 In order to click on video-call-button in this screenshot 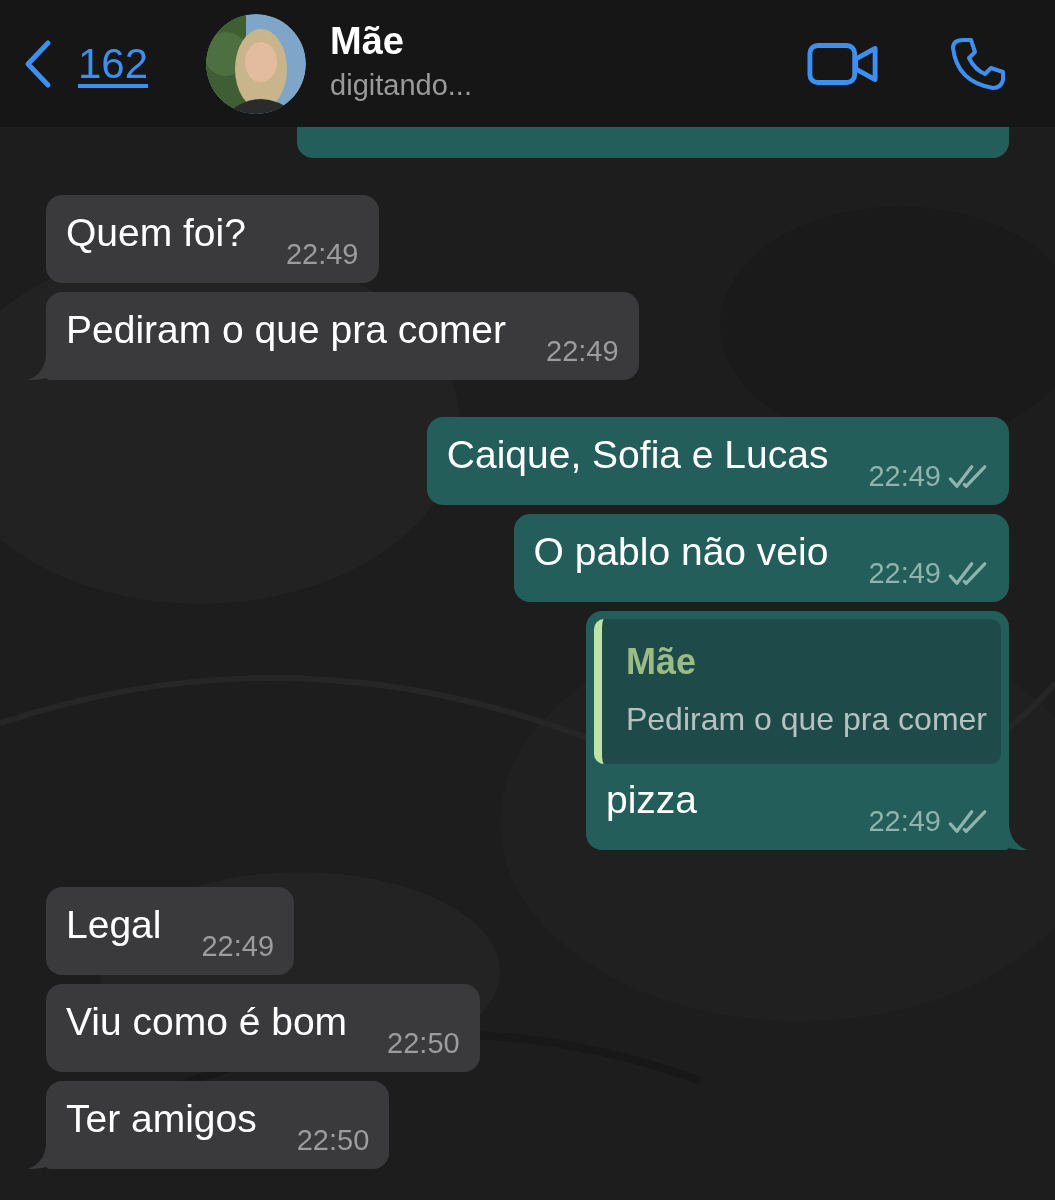, I will do `click(843, 63)`.